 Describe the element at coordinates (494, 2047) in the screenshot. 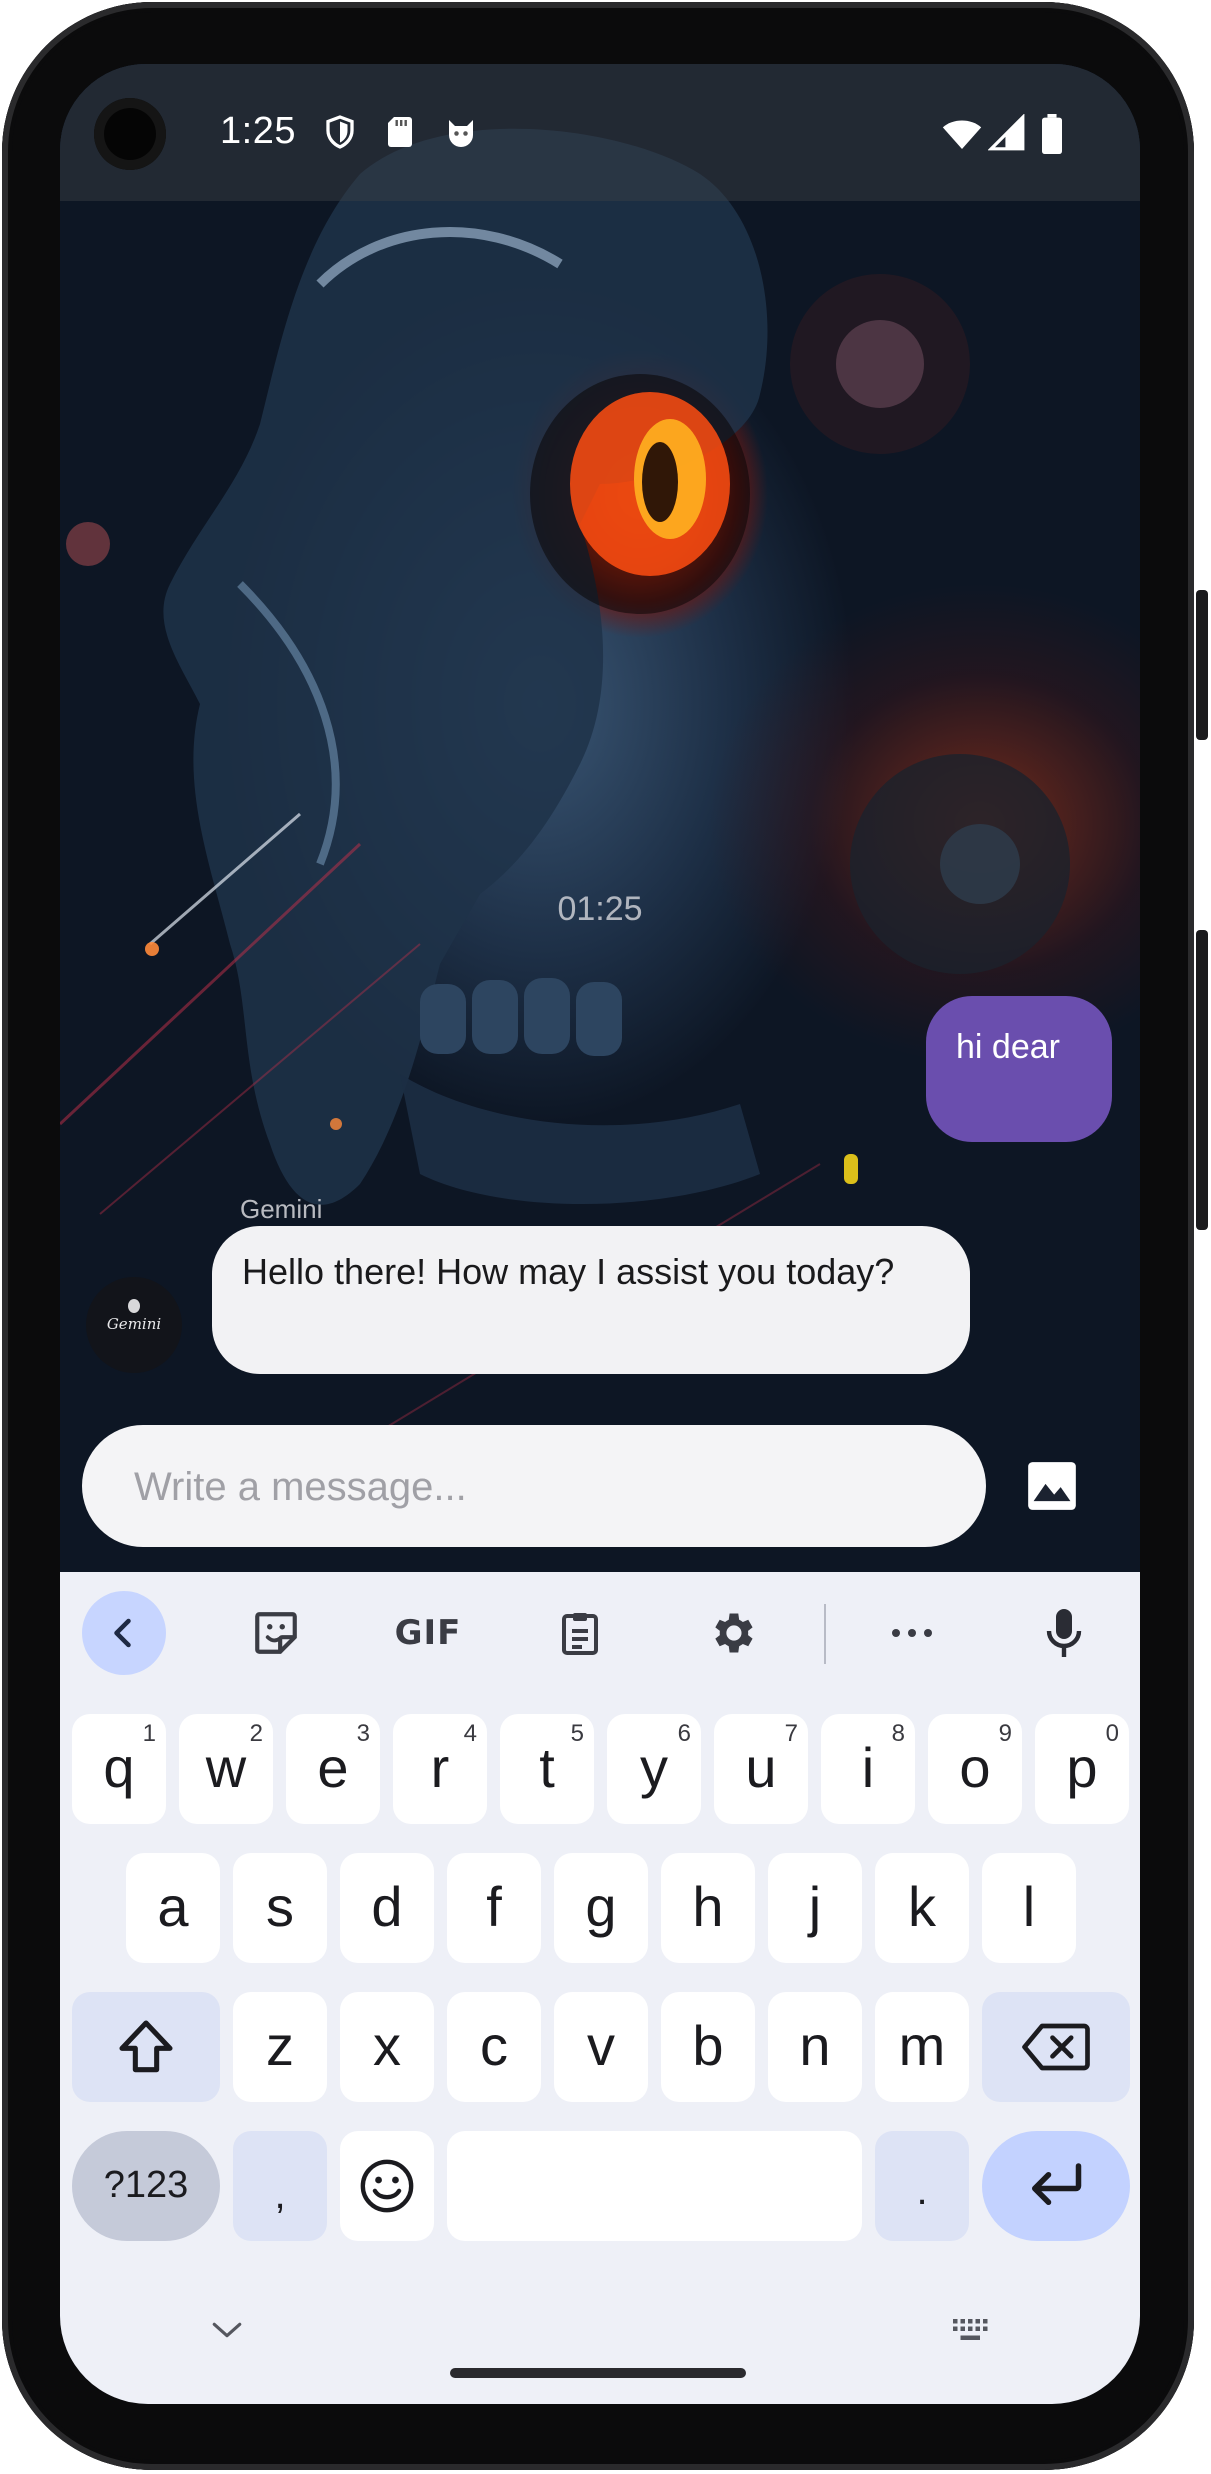

I see `key-c: c` at that location.